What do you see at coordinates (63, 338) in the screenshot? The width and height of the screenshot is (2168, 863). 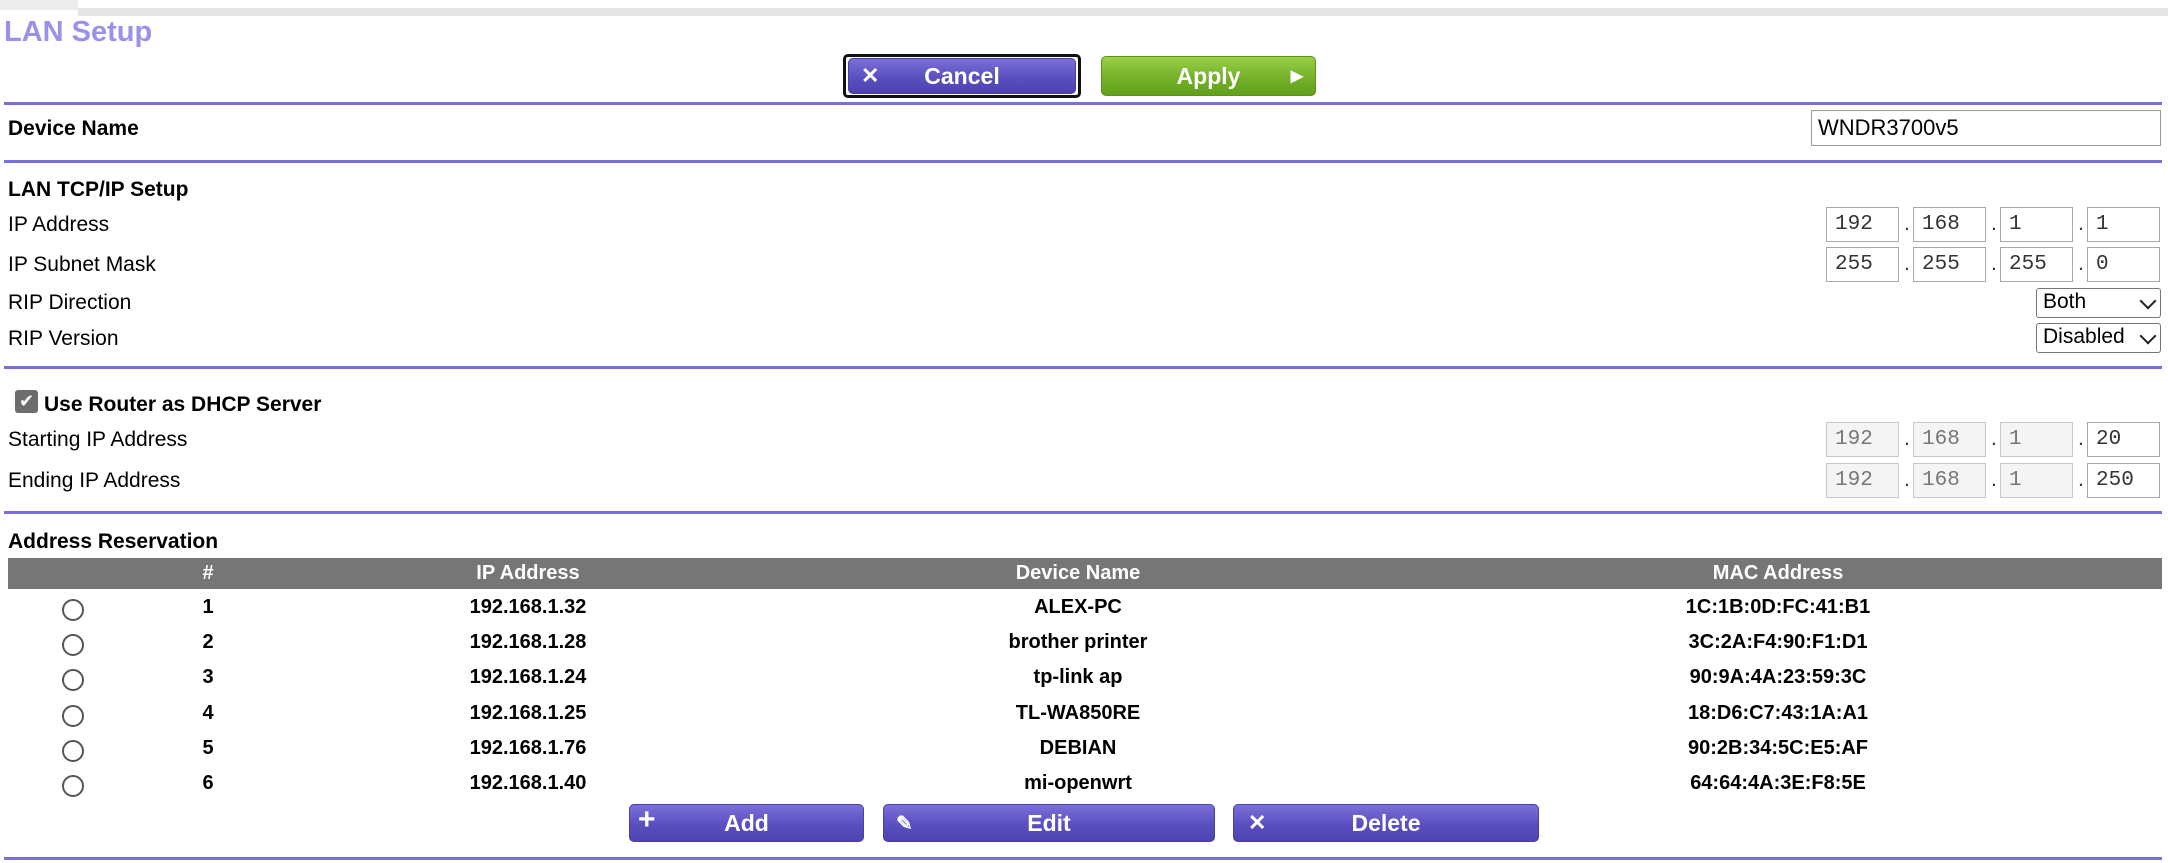 I see `rip-version-label: RIP Version` at bounding box center [63, 338].